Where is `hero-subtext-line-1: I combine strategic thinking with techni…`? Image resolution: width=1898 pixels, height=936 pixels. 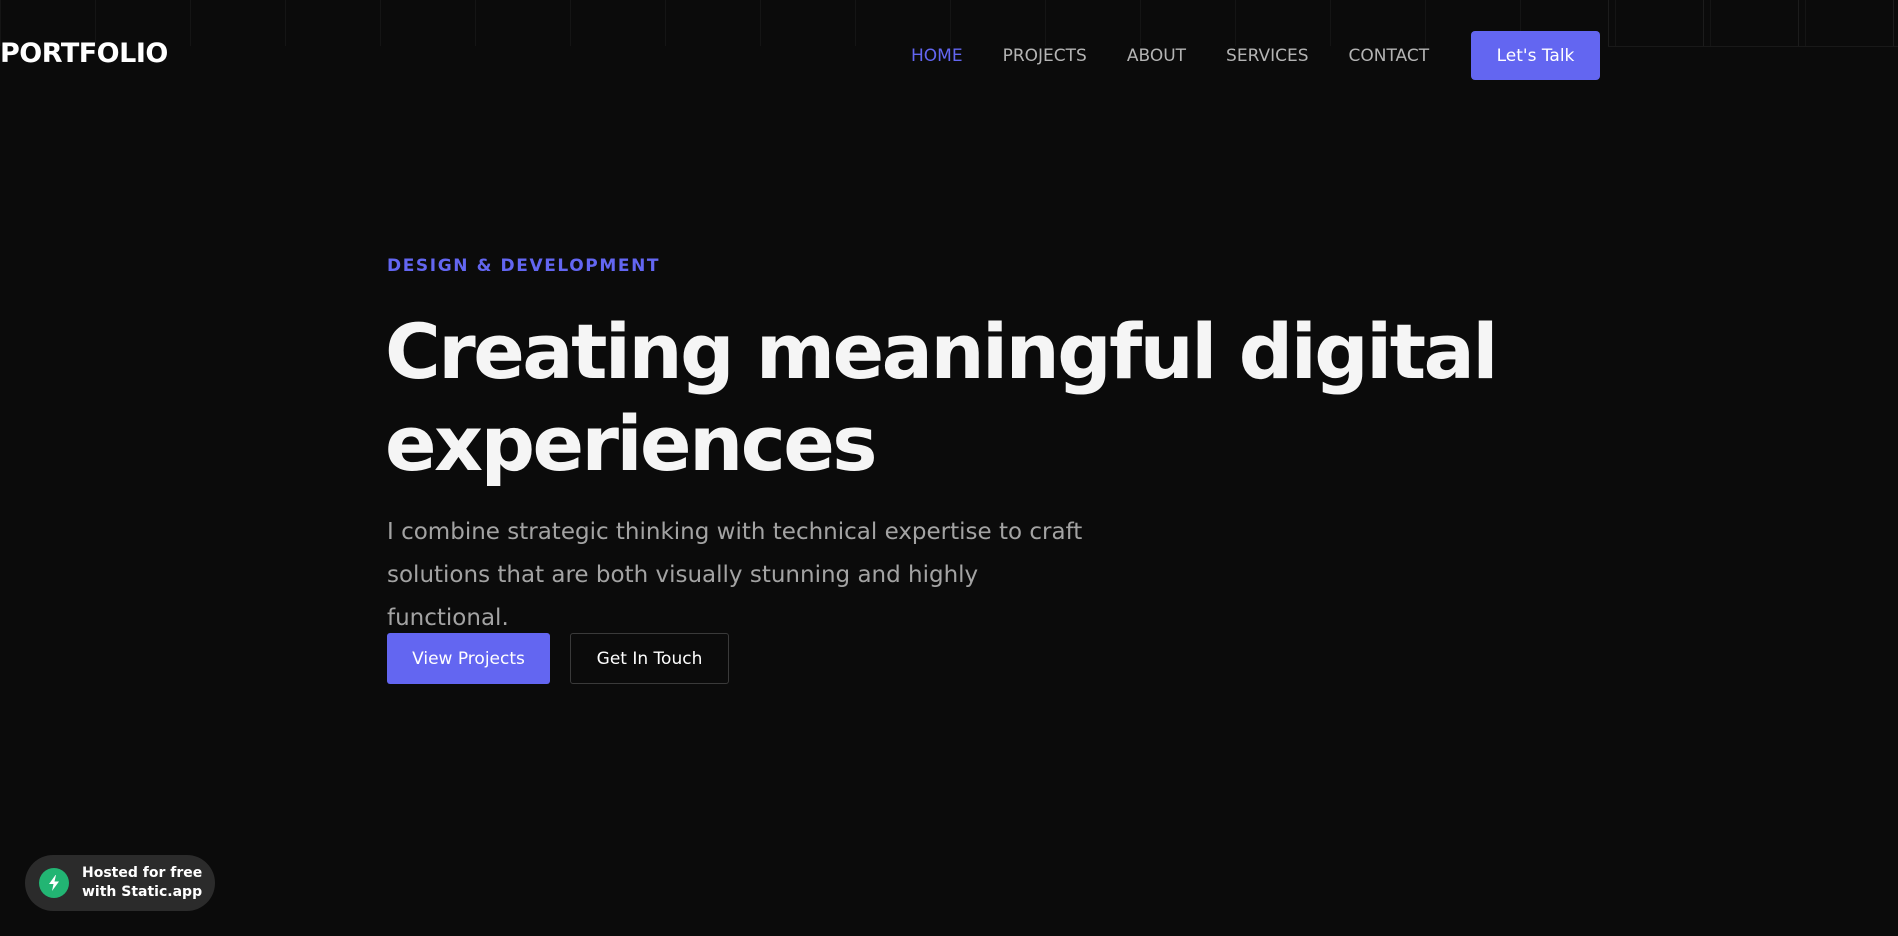 hero-subtext-line-1: I combine strategic thinking with techni… is located at coordinates (735, 532).